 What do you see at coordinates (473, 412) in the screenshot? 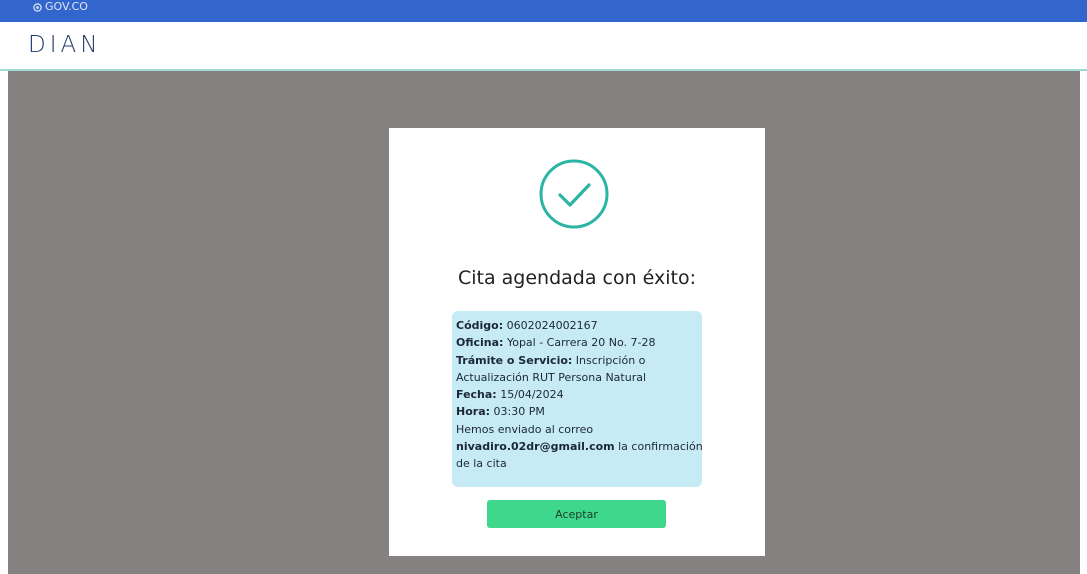
I see `hora-label: Hora:` at bounding box center [473, 412].